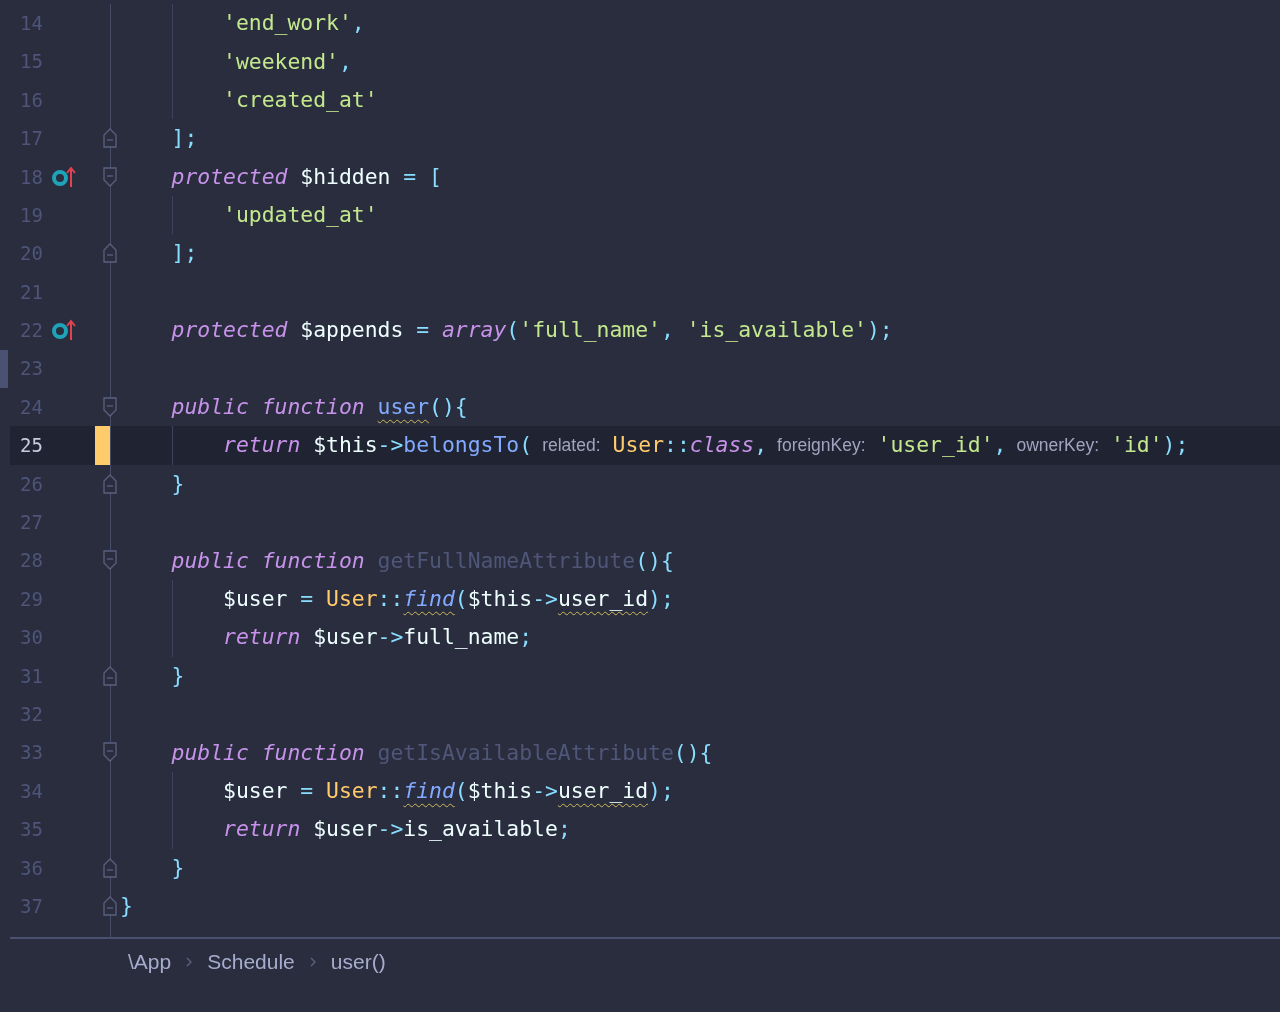 The height and width of the screenshot is (1012, 1280). Describe the element at coordinates (229, 330) in the screenshot. I see `keyword: protected` at that location.